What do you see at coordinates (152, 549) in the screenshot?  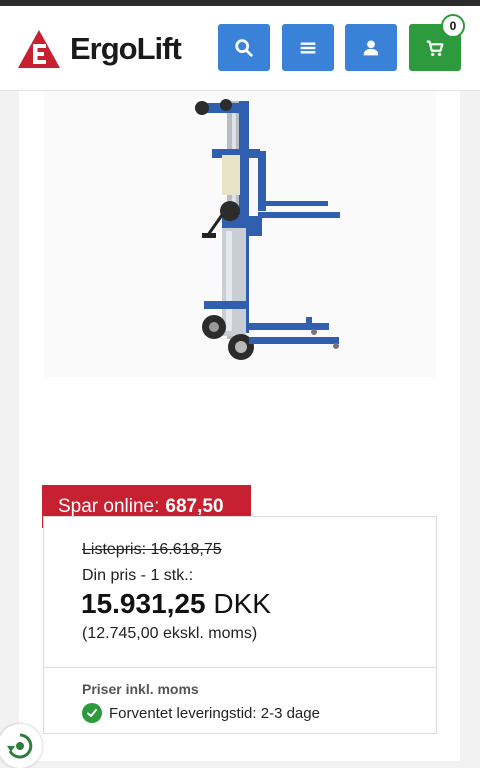 I see `list-price: Listepris: 16.618,75` at bounding box center [152, 549].